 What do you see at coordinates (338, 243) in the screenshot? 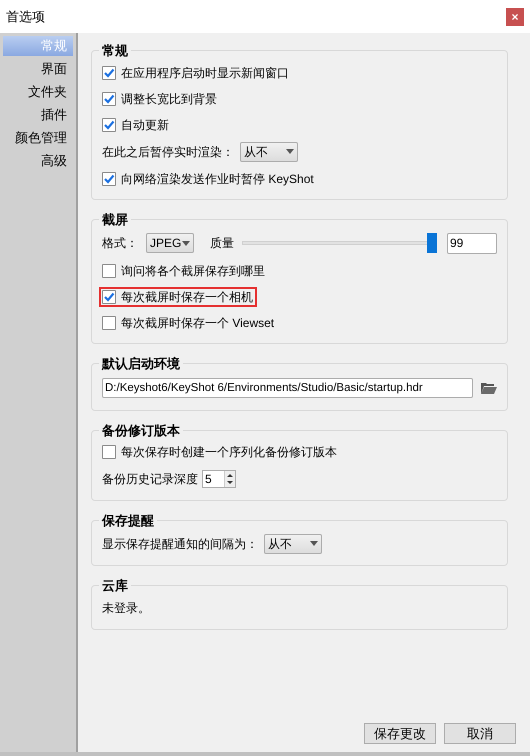
I see `slider` at bounding box center [338, 243].